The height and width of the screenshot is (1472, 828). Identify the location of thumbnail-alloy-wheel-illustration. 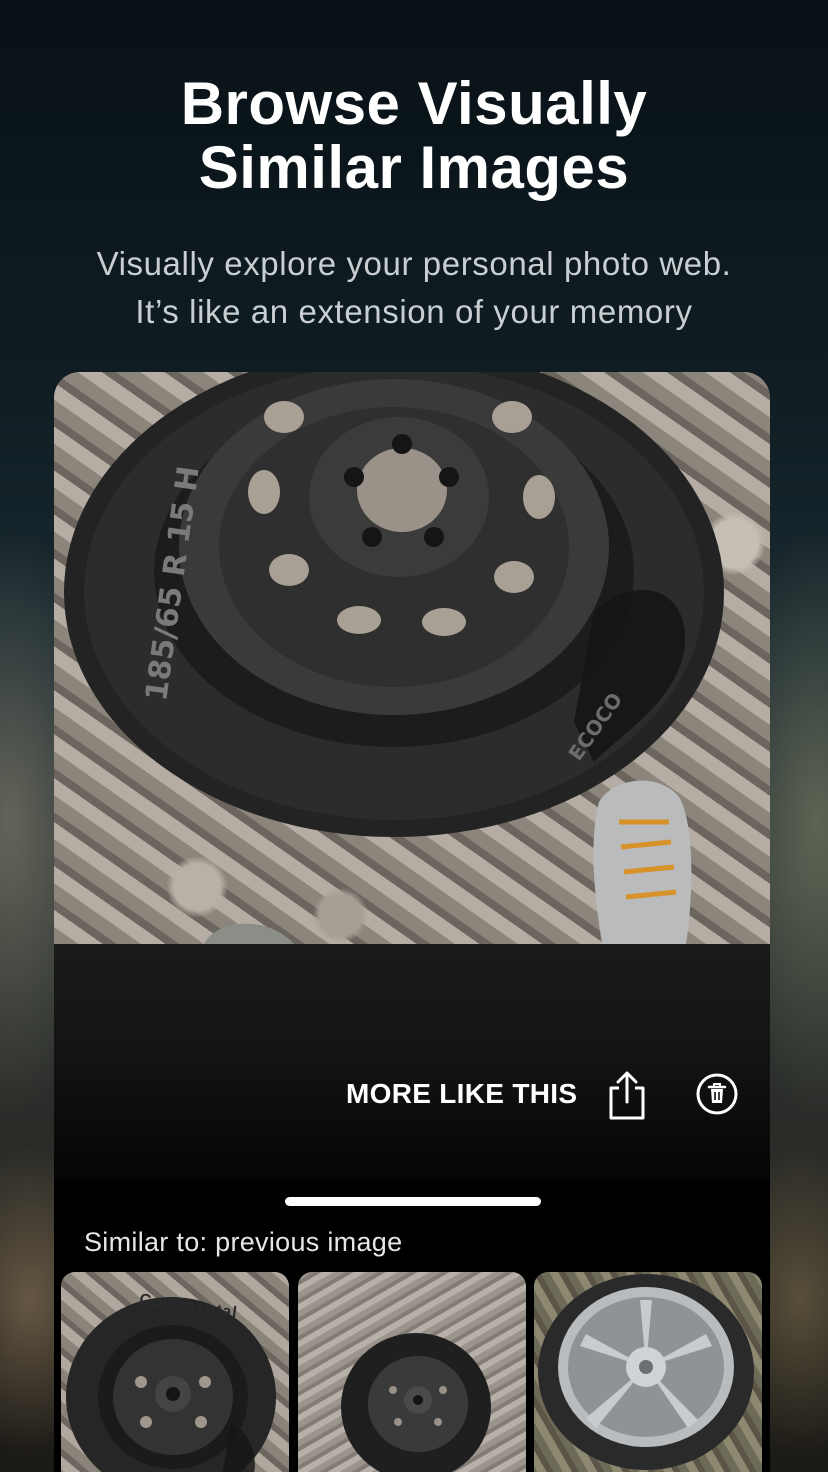
(646, 1372).